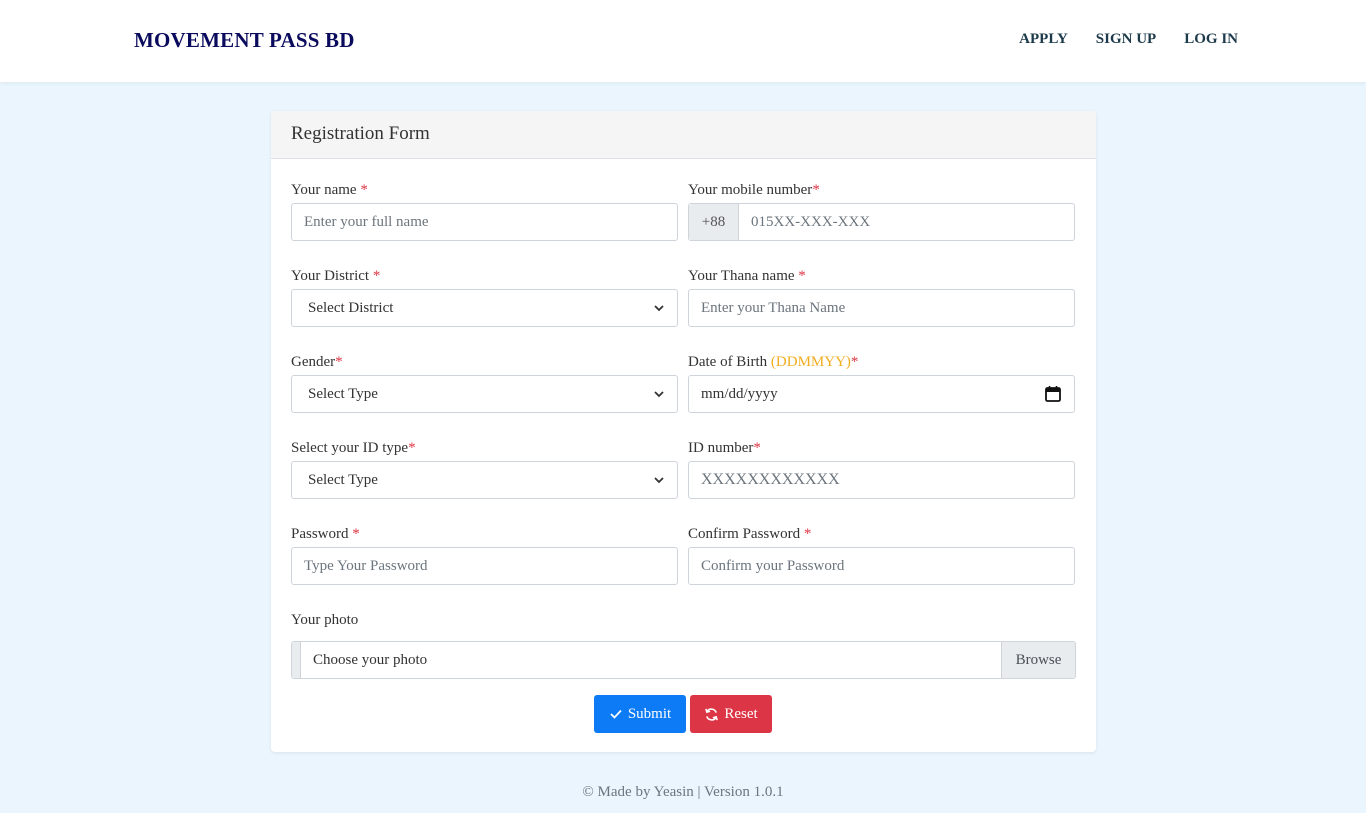 Image resolution: width=1366 pixels, height=813 pixels. I want to click on id-type-field-group: Select your ID type* Select Type, so click(484, 469).